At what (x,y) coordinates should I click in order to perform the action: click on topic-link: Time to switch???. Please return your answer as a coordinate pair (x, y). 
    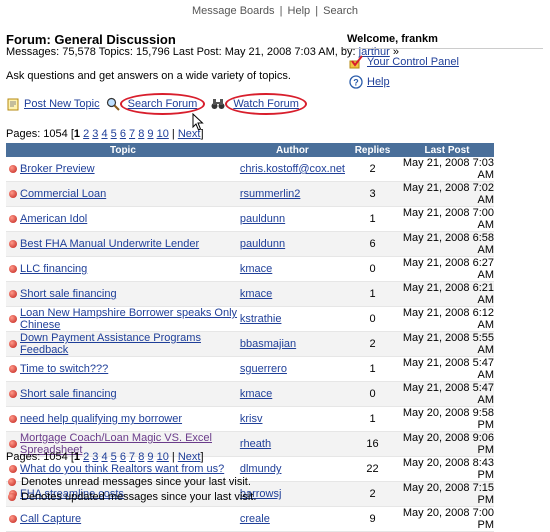
    Looking at the image, I should click on (64, 369).